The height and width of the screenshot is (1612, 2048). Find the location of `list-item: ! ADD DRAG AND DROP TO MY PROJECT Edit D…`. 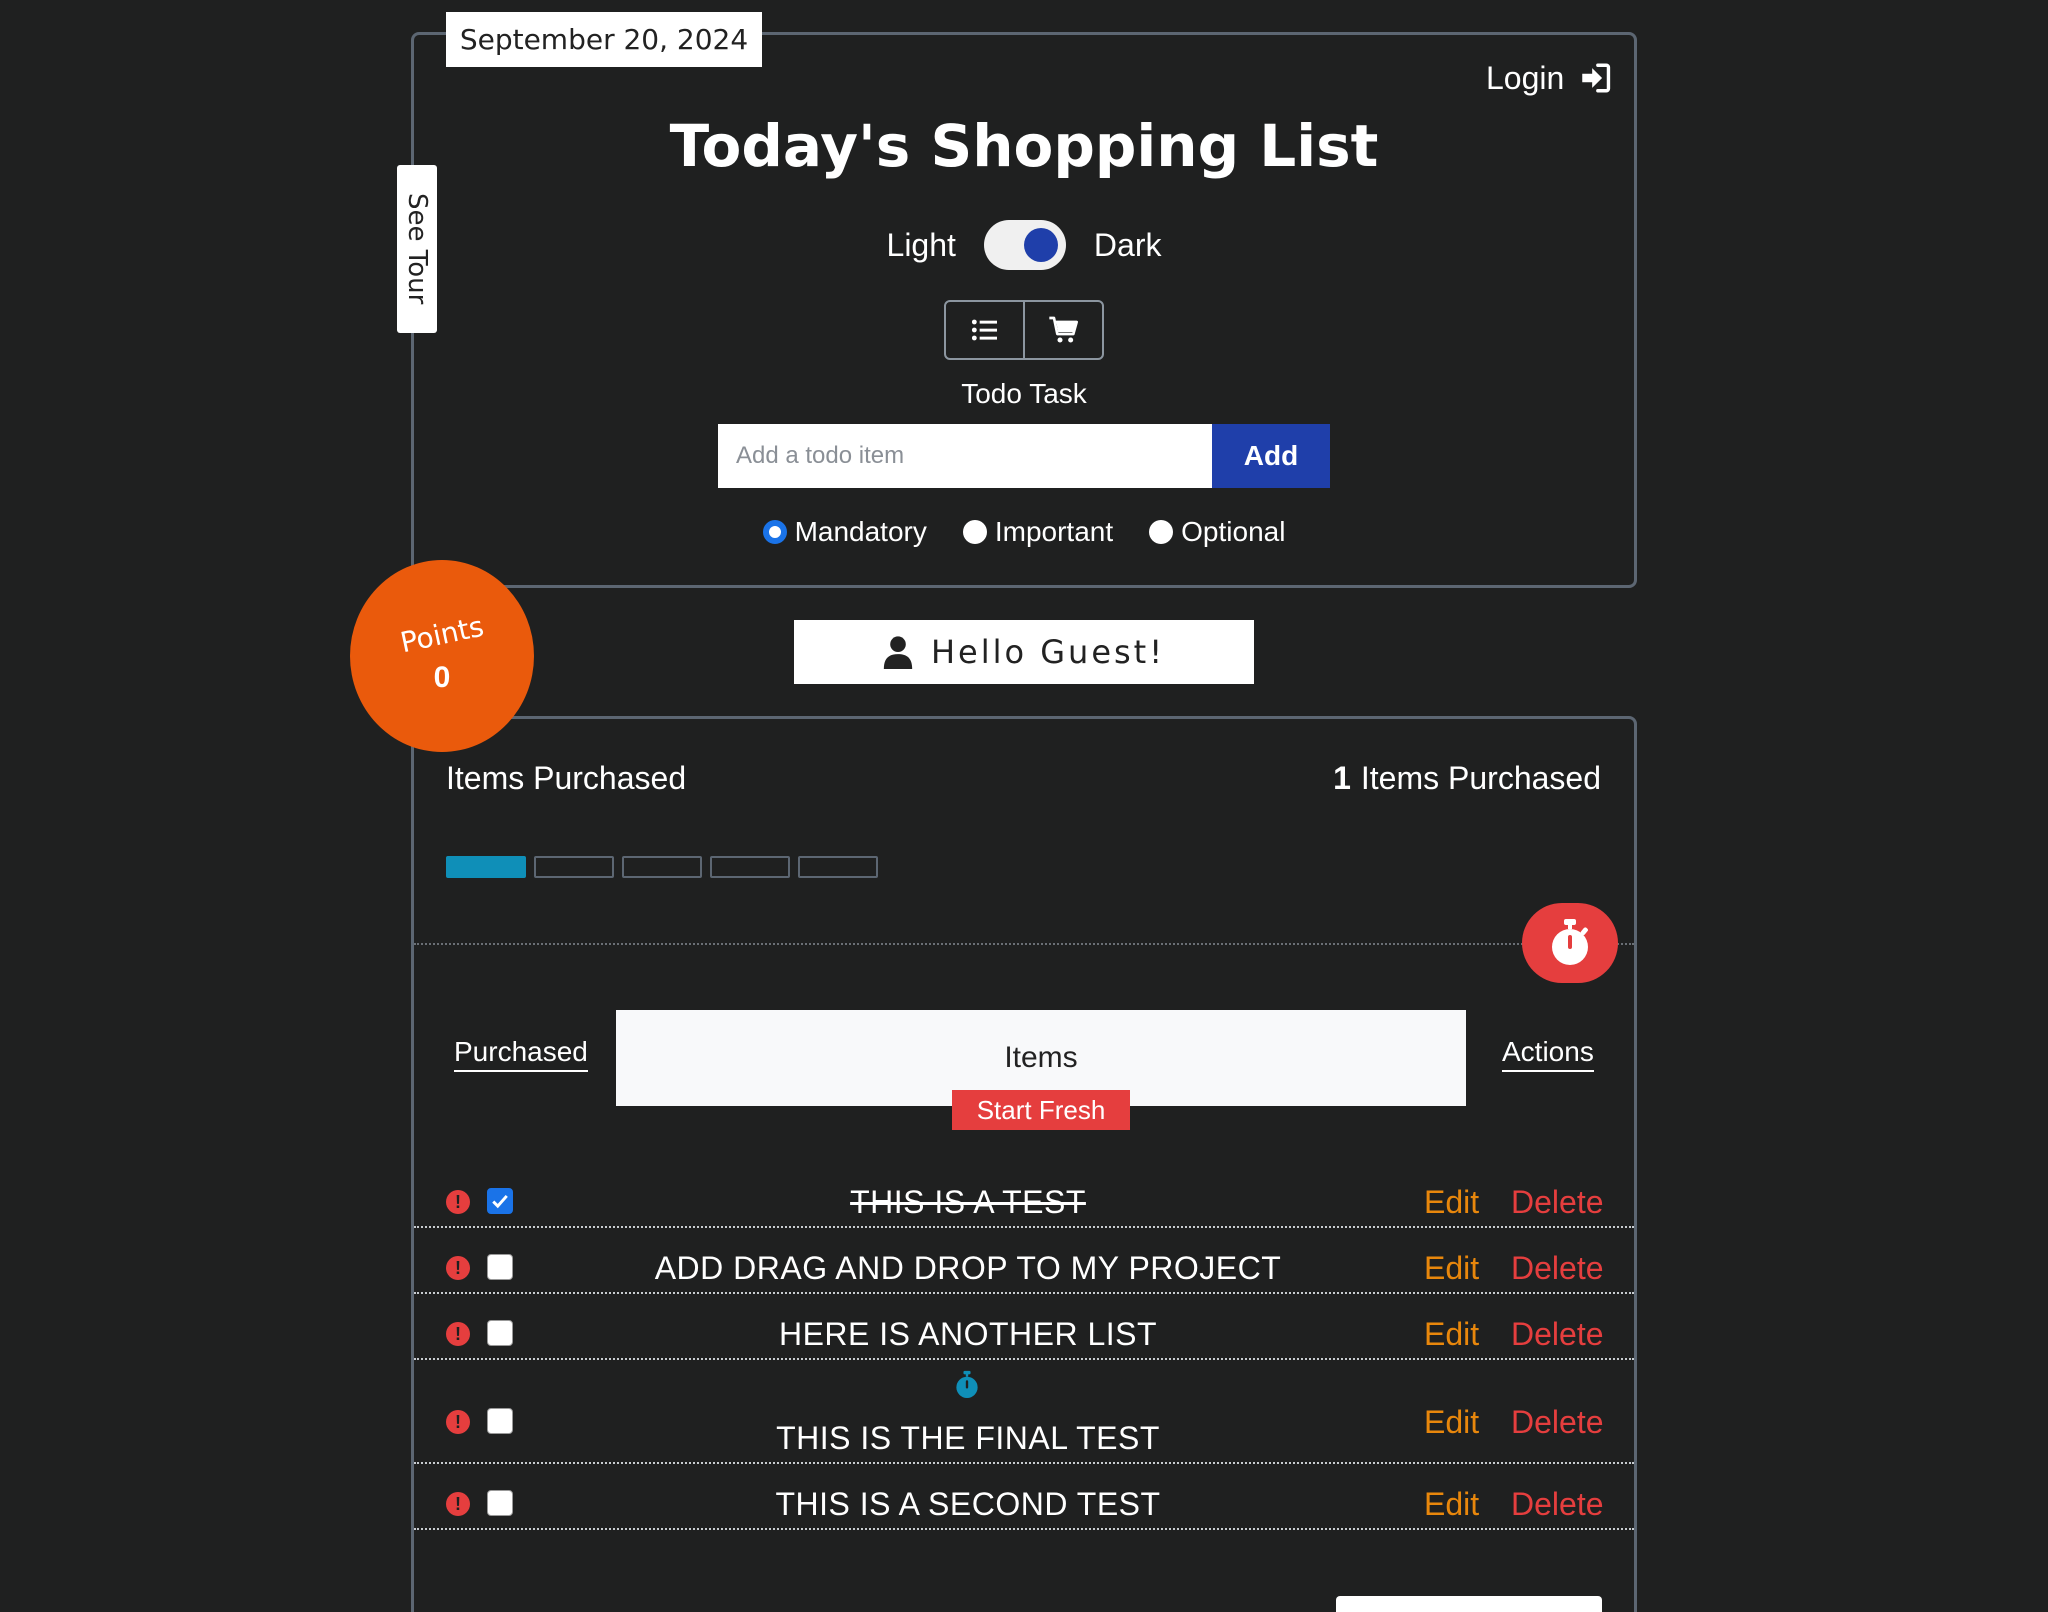

list-item: ! ADD DRAG AND DROP TO MY PROJECT Edit D… is located at coordinates (1024, 1261).